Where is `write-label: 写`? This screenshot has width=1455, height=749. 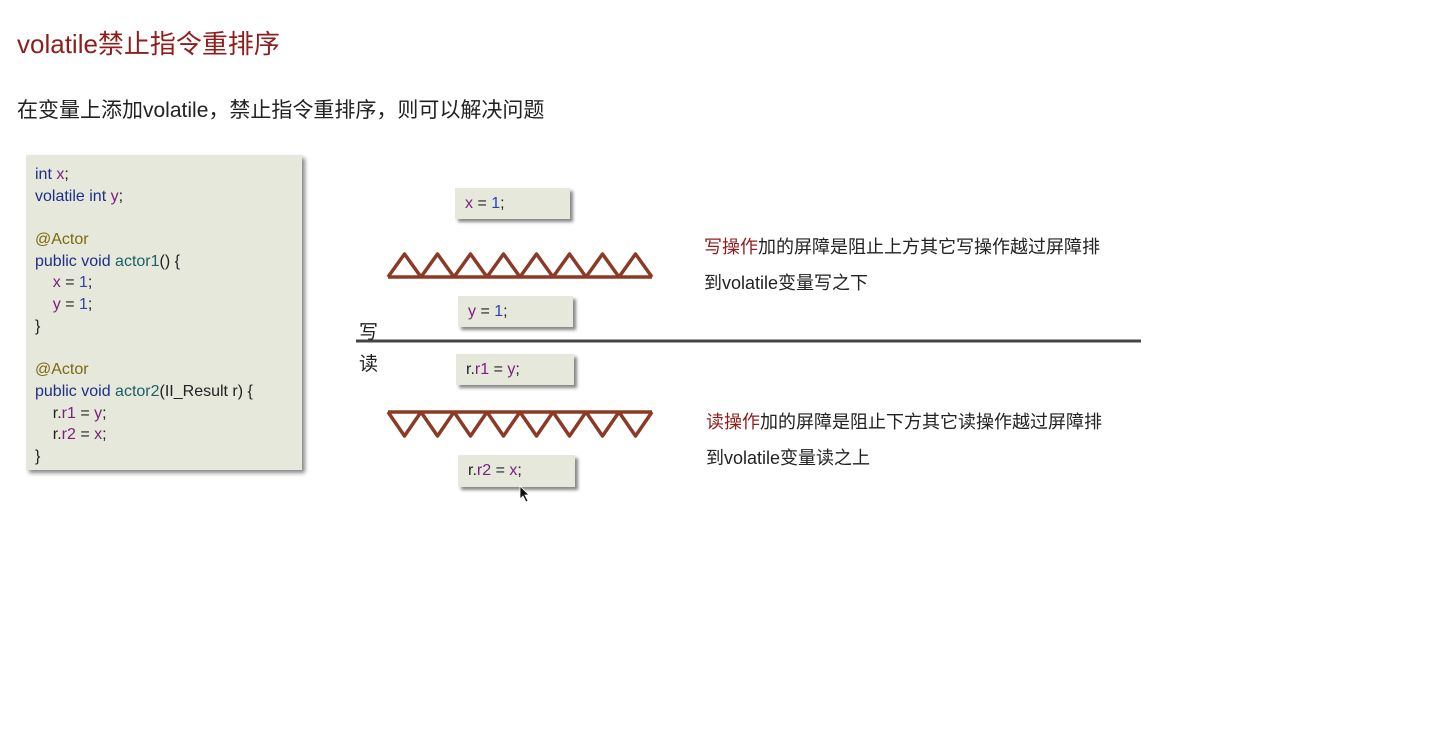
write-label: 写 is located at coordinates (369, 332).